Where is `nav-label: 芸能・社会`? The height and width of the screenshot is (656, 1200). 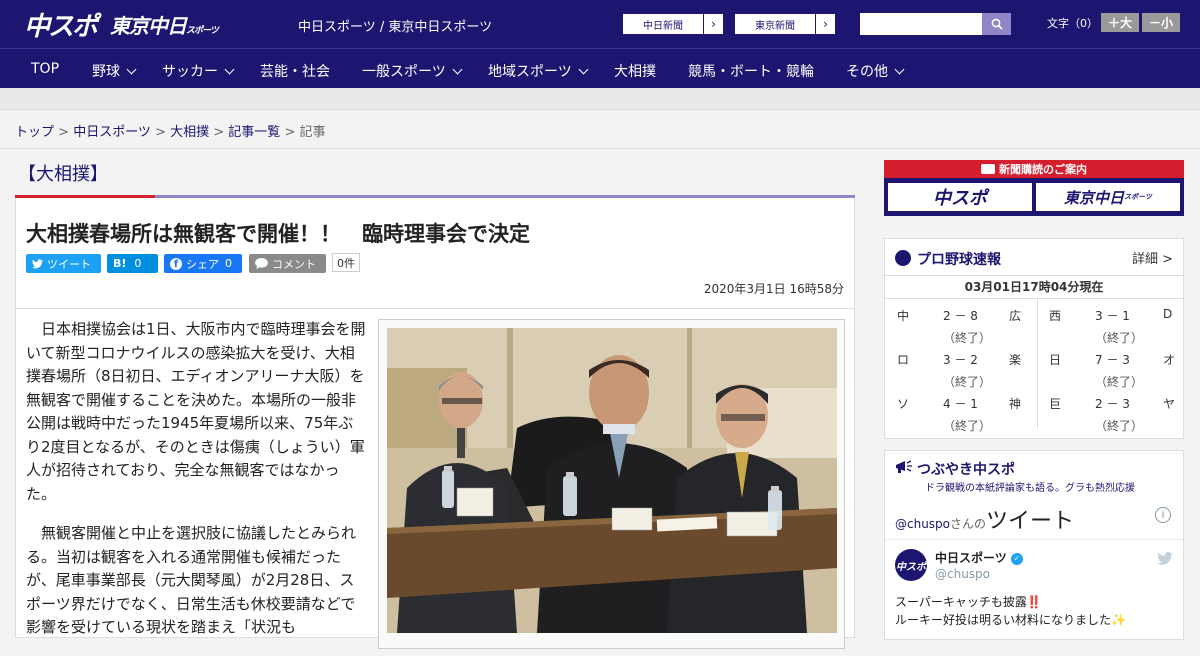
nav-label: 芸能・社会 is located at coordinates (295, 72).